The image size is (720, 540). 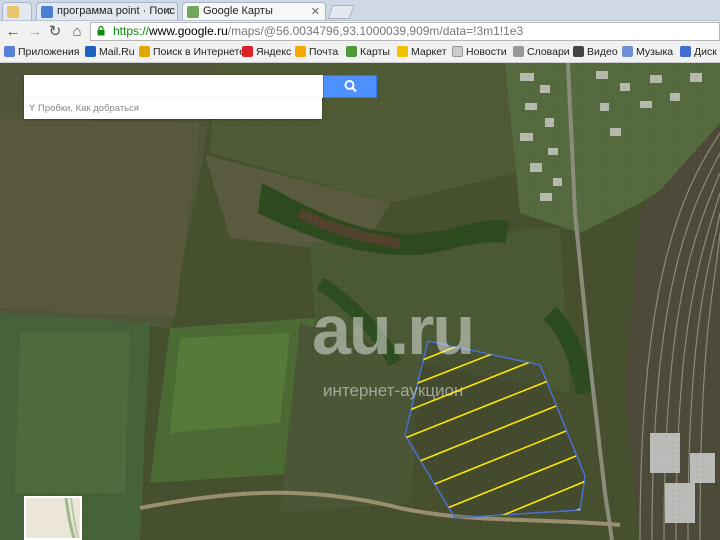 I want to click on reload-icon: ↻, so click(x=55, y=32).